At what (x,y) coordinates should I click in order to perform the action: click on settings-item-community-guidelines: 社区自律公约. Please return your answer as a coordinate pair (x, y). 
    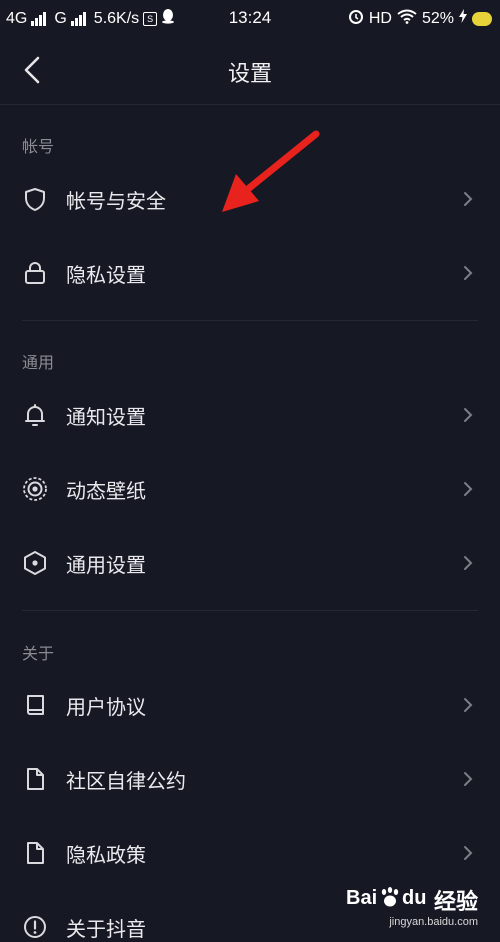
    Looking at the image, I should click on (250, 778).